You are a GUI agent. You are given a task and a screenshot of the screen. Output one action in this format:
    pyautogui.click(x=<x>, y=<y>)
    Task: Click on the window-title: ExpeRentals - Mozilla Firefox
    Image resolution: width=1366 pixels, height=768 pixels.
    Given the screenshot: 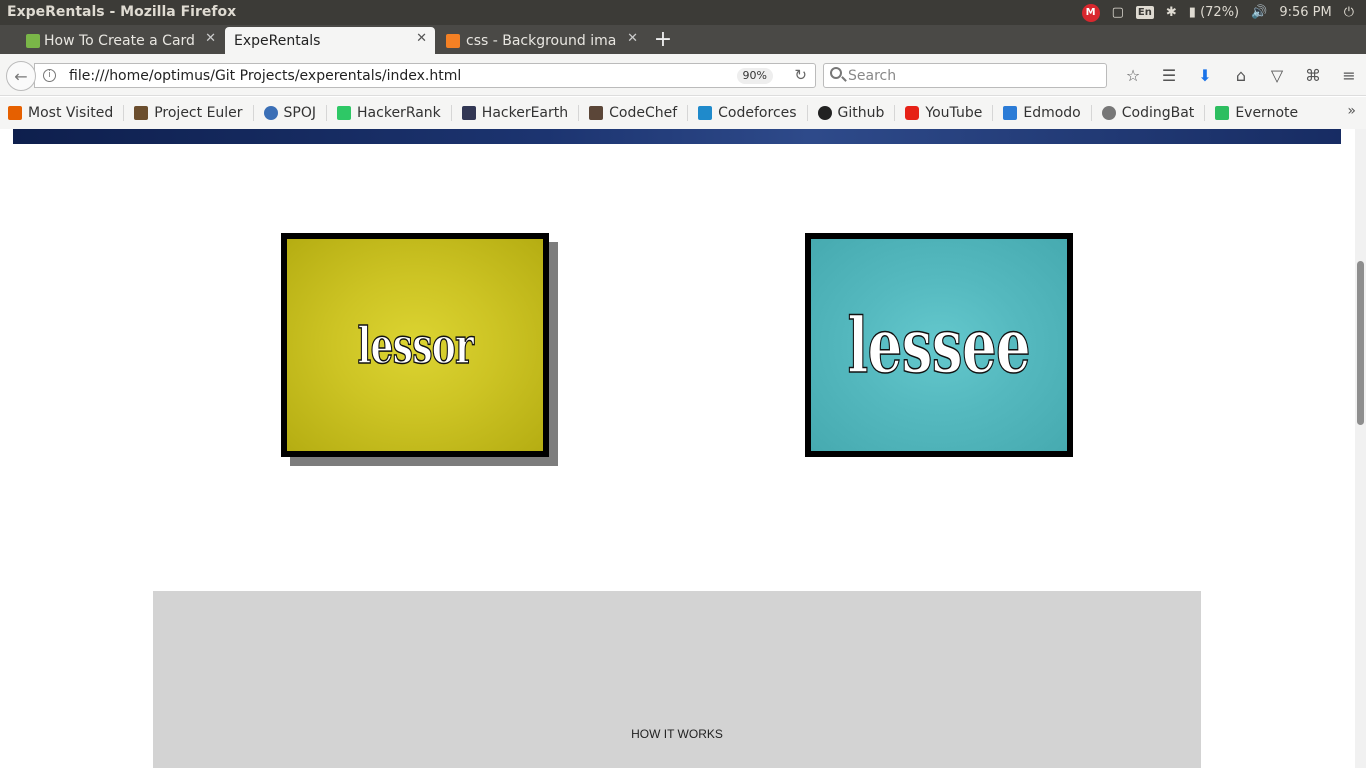 What is the action you would take?
    pyautogui.click(x=122, y=12)
    